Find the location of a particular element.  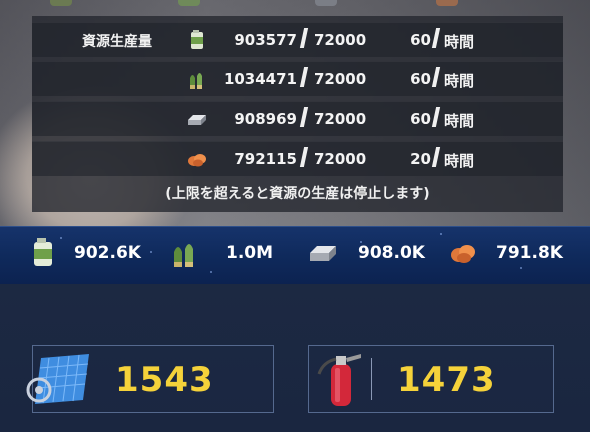

blueprint-card: 1543 is located at coordinates (150, 379).